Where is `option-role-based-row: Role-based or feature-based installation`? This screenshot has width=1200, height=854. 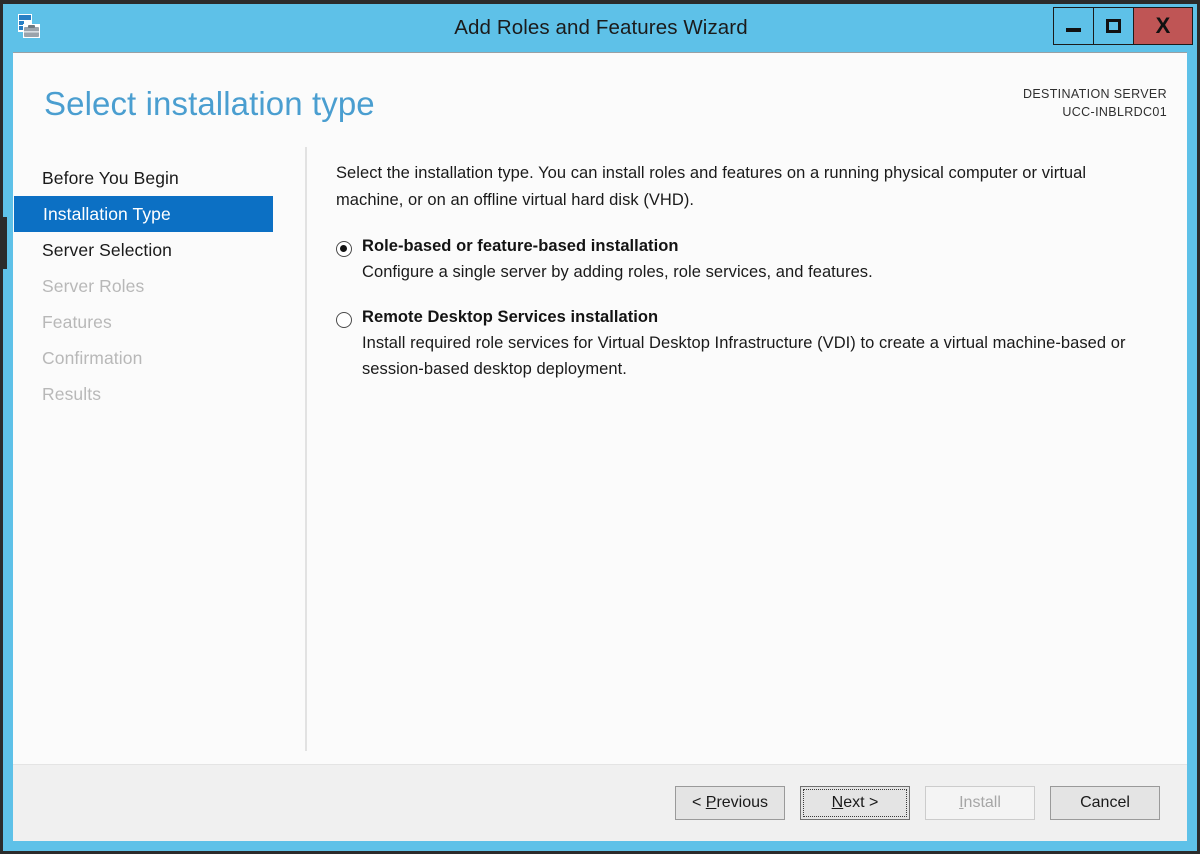
option-role-based-row: Role-based or feature-based installation is located at coordinates (746, 247).